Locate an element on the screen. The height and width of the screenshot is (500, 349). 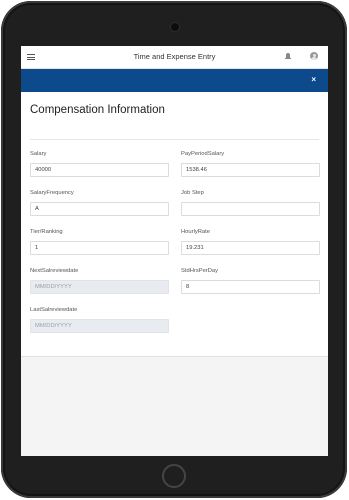
last-salary-review-date-field-group: LastSalreviewdate MM/DD/YYYY is located at coordinates (99, 320).